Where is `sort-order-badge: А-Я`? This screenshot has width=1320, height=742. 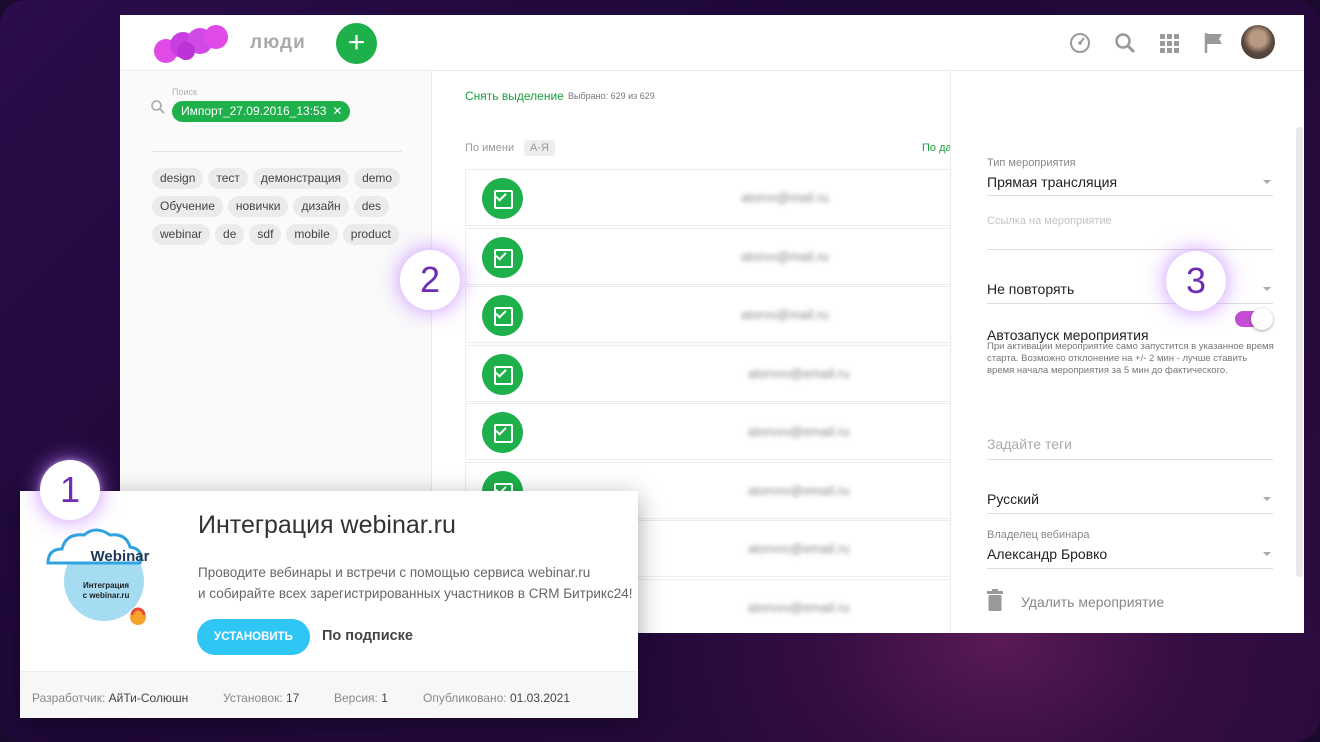
sort-order-badge: А-Я is located at coordinates (539, 148).